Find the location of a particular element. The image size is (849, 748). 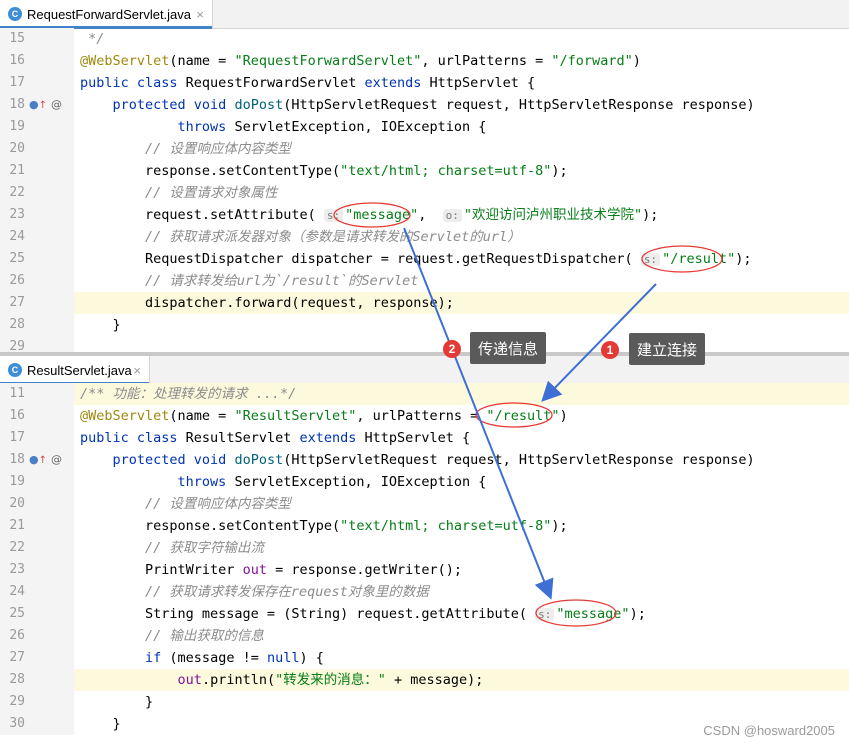

tab-label: ResultServlet.java is located at coordinates (79, 370).